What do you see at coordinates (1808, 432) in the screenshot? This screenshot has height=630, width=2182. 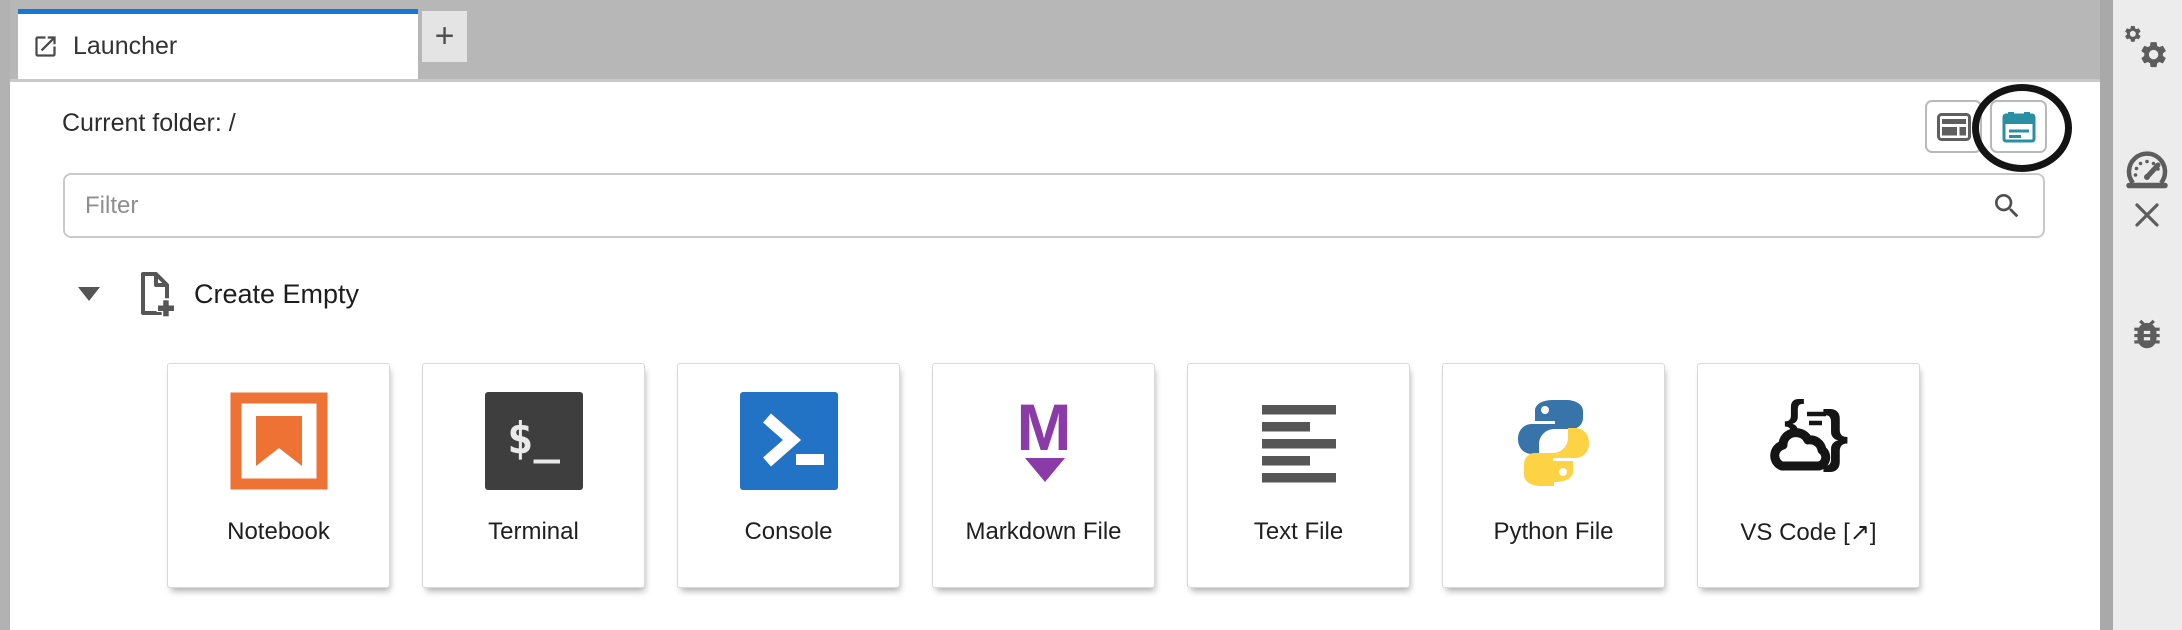 I see `vscode-cloud-code-icon: { }` at bounding box center [1808, 432].